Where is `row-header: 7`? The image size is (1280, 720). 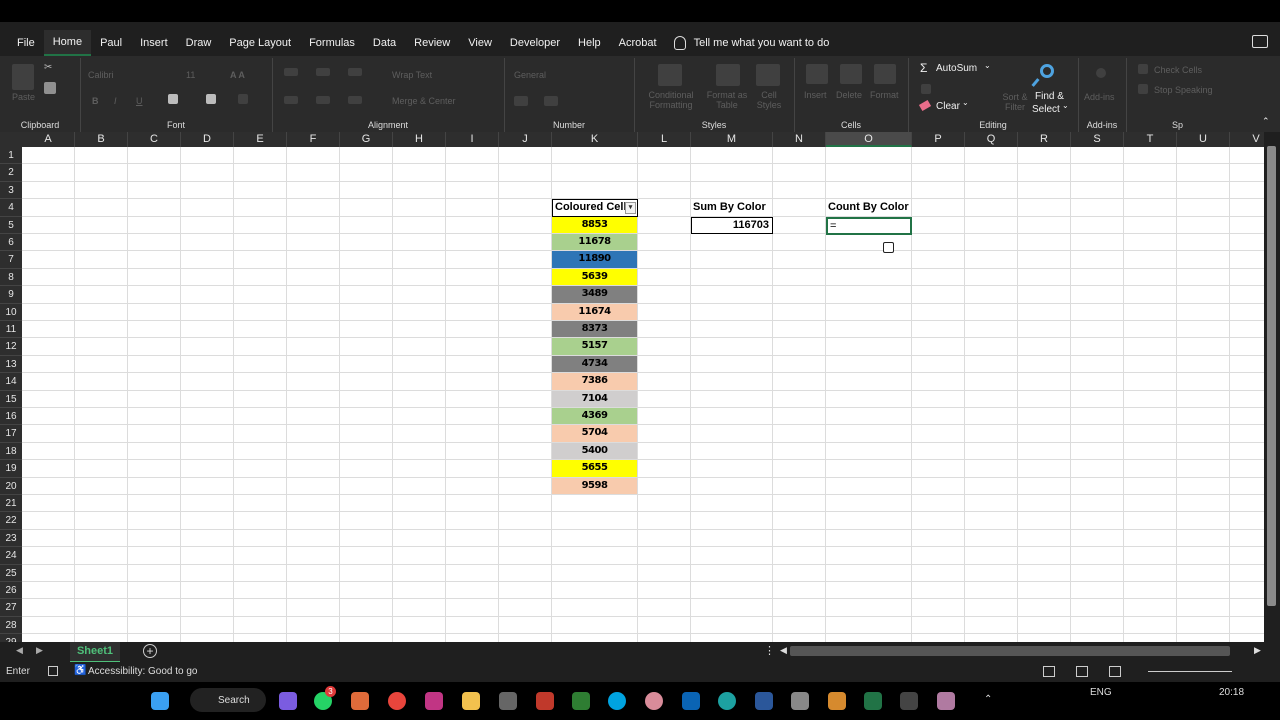 row-header: 7 is located at coordinates (11, 260).